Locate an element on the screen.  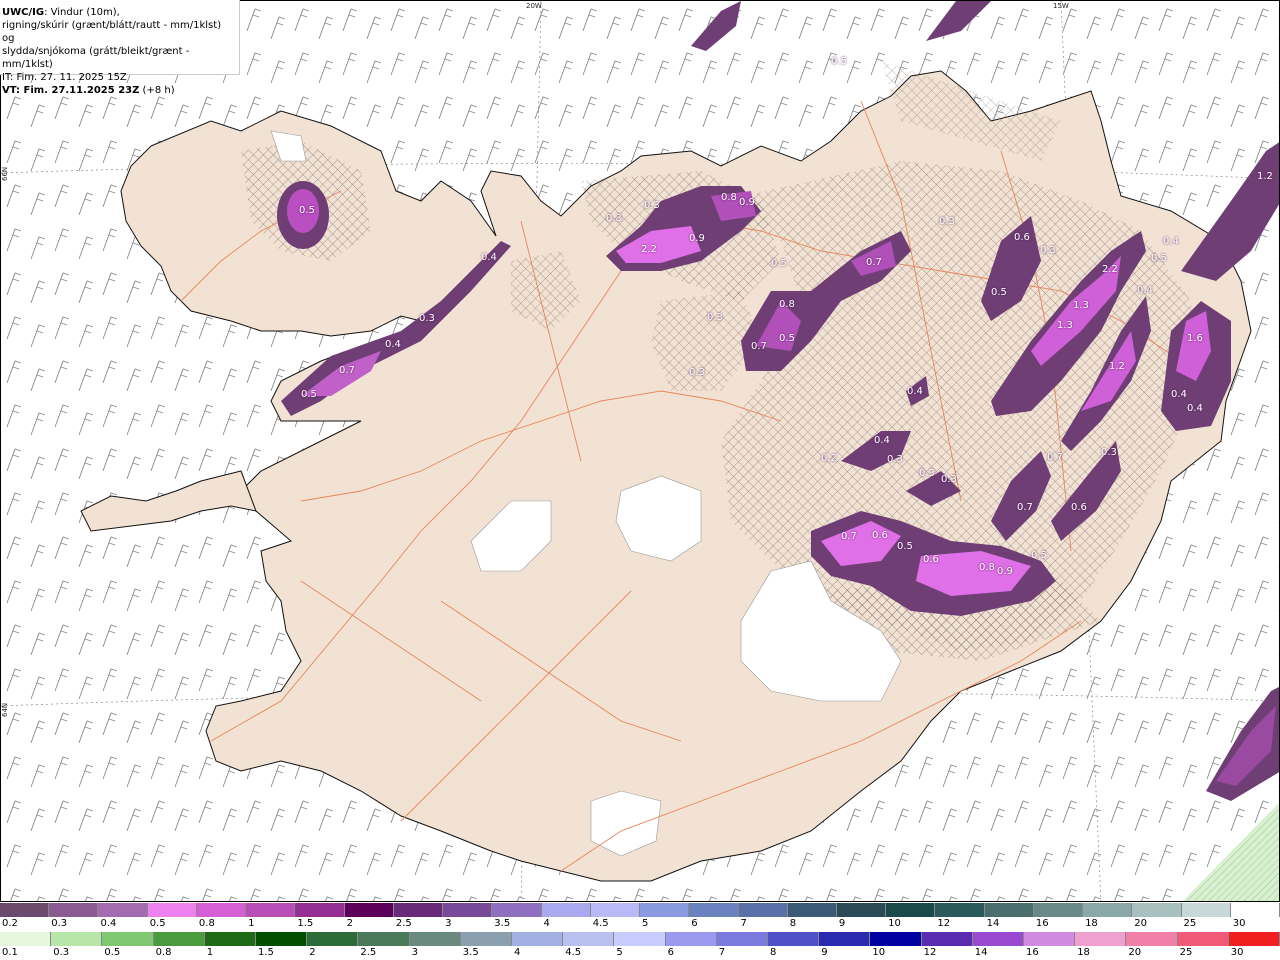
info-title: : Vindur (10m), is located at coordinates (82, 12).